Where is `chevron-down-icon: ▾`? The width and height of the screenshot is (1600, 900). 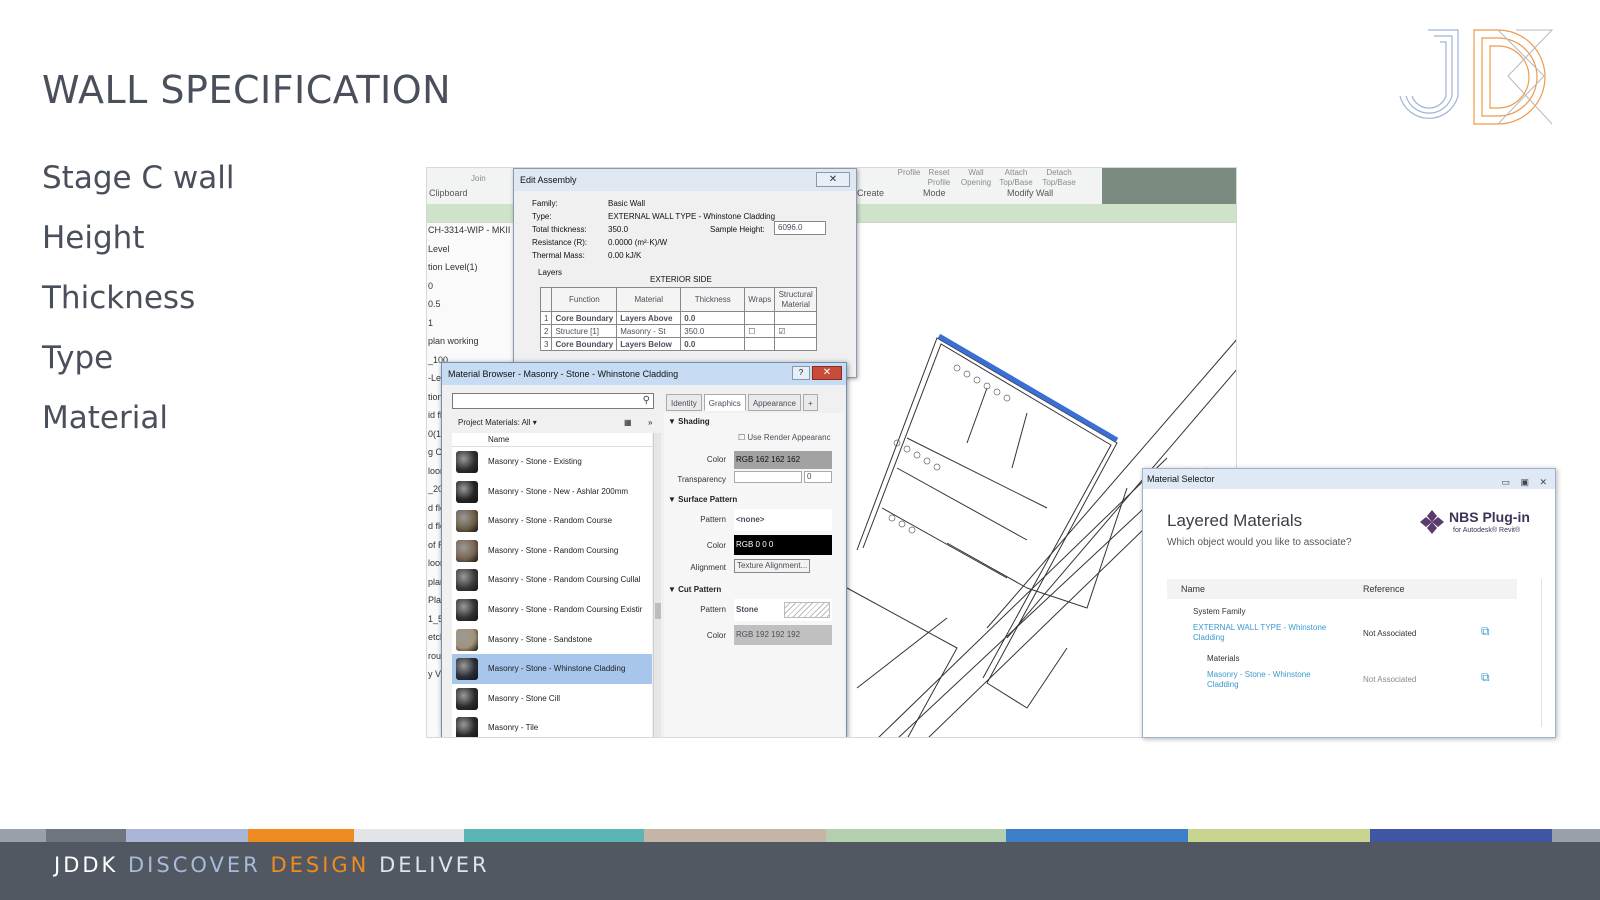 chevron-down-icon: ▾ is located at coordinates (534, 422).